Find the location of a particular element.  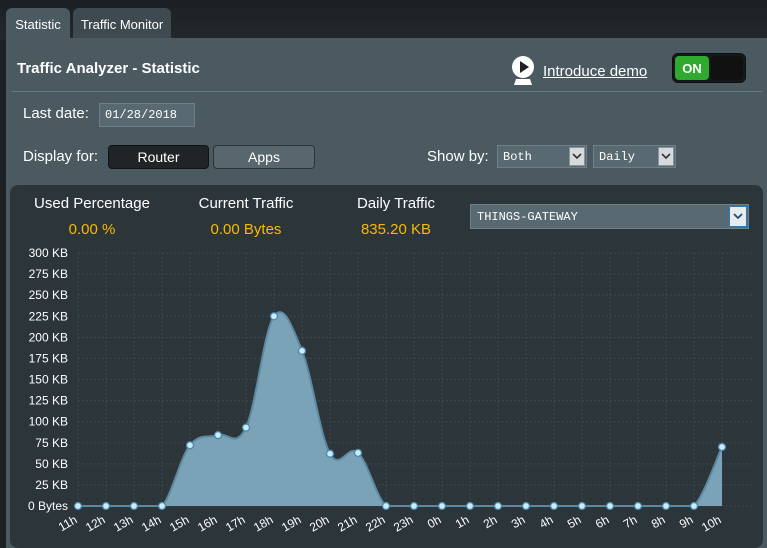

last-date-label: Last date: is located at coordinates (56, 113).